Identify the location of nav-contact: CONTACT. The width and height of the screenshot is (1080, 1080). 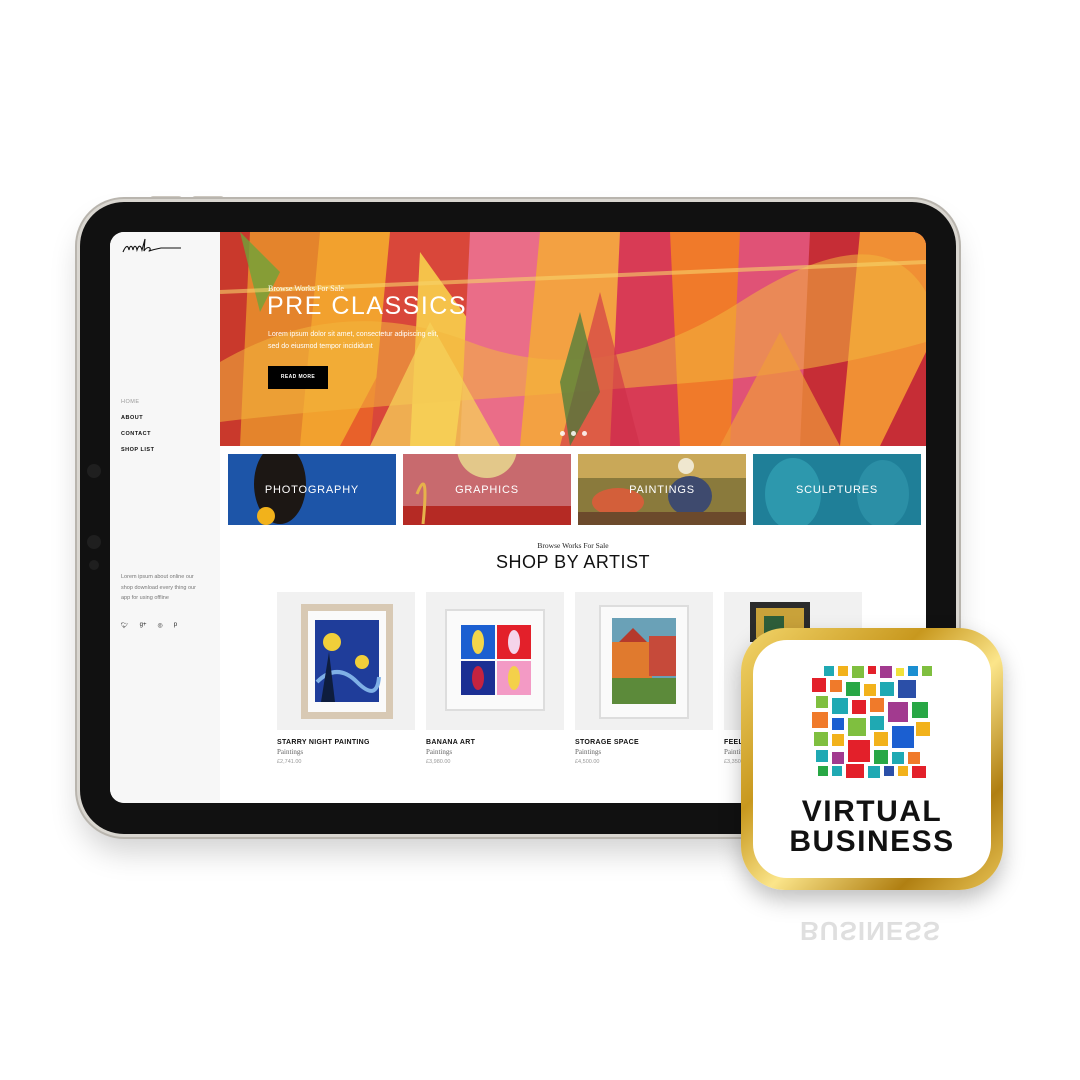
(137, 434).